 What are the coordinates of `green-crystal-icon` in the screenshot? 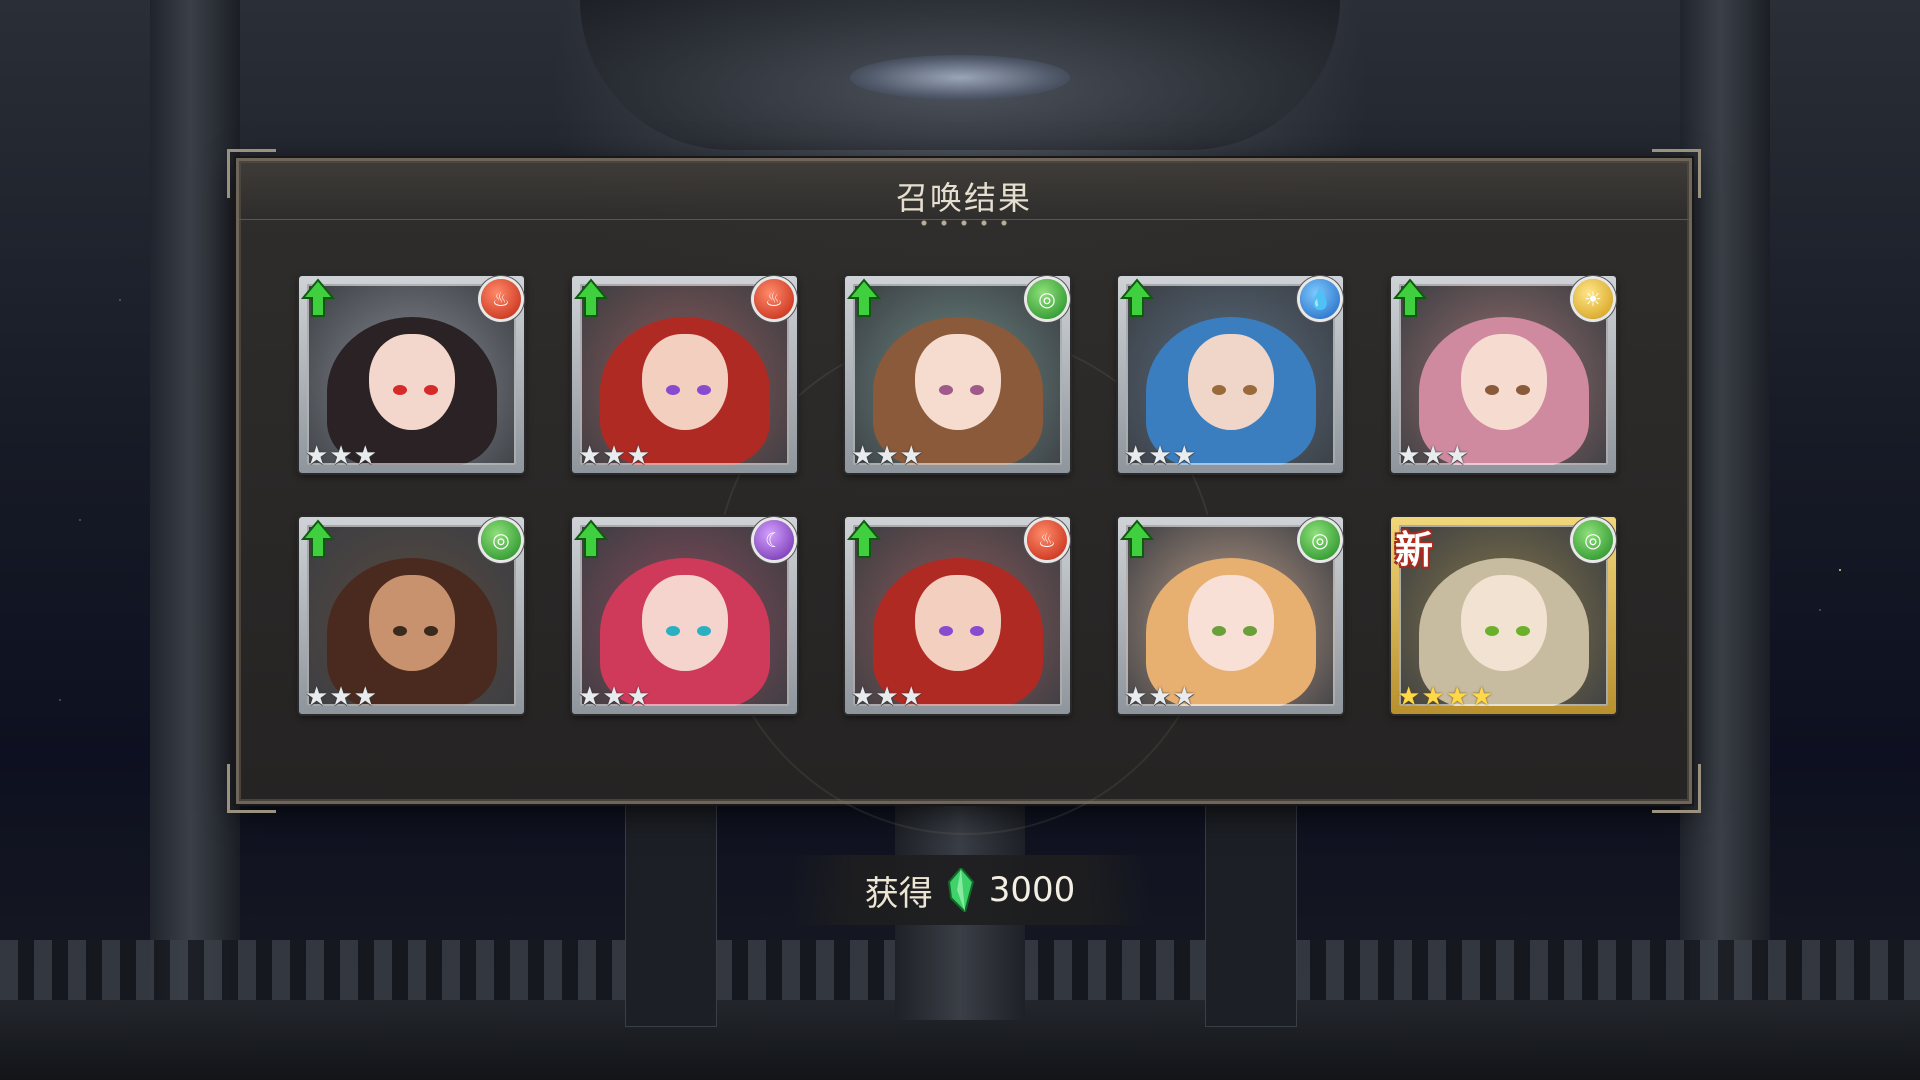 It's located at (960, 890).